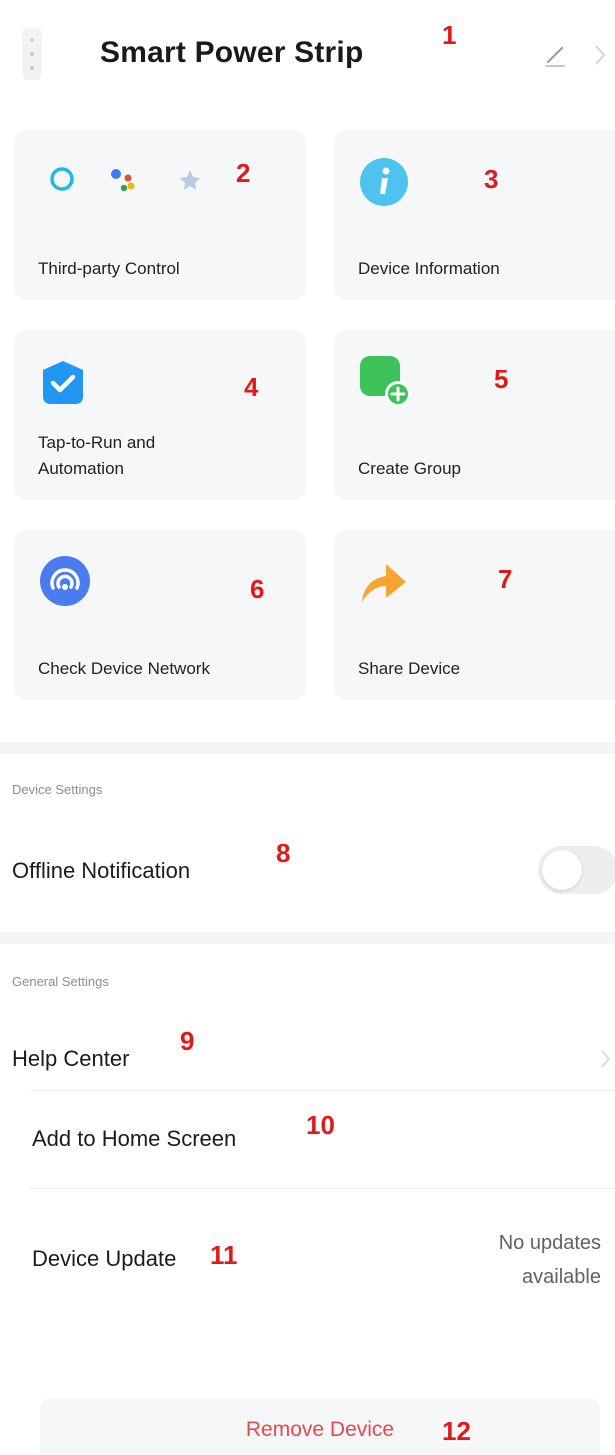  Describe the element at coordinates (384, 182) in the screenshot. I see `info-icon` at that location.